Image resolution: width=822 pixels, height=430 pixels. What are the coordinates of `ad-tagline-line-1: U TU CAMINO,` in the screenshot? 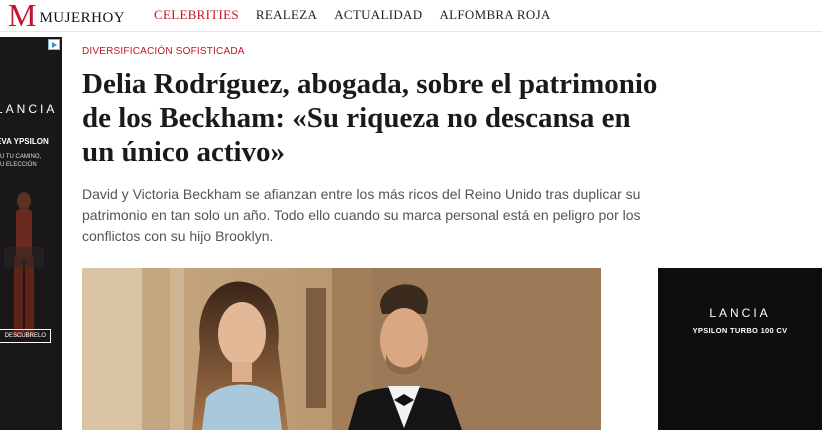 It's located at (21, 157).